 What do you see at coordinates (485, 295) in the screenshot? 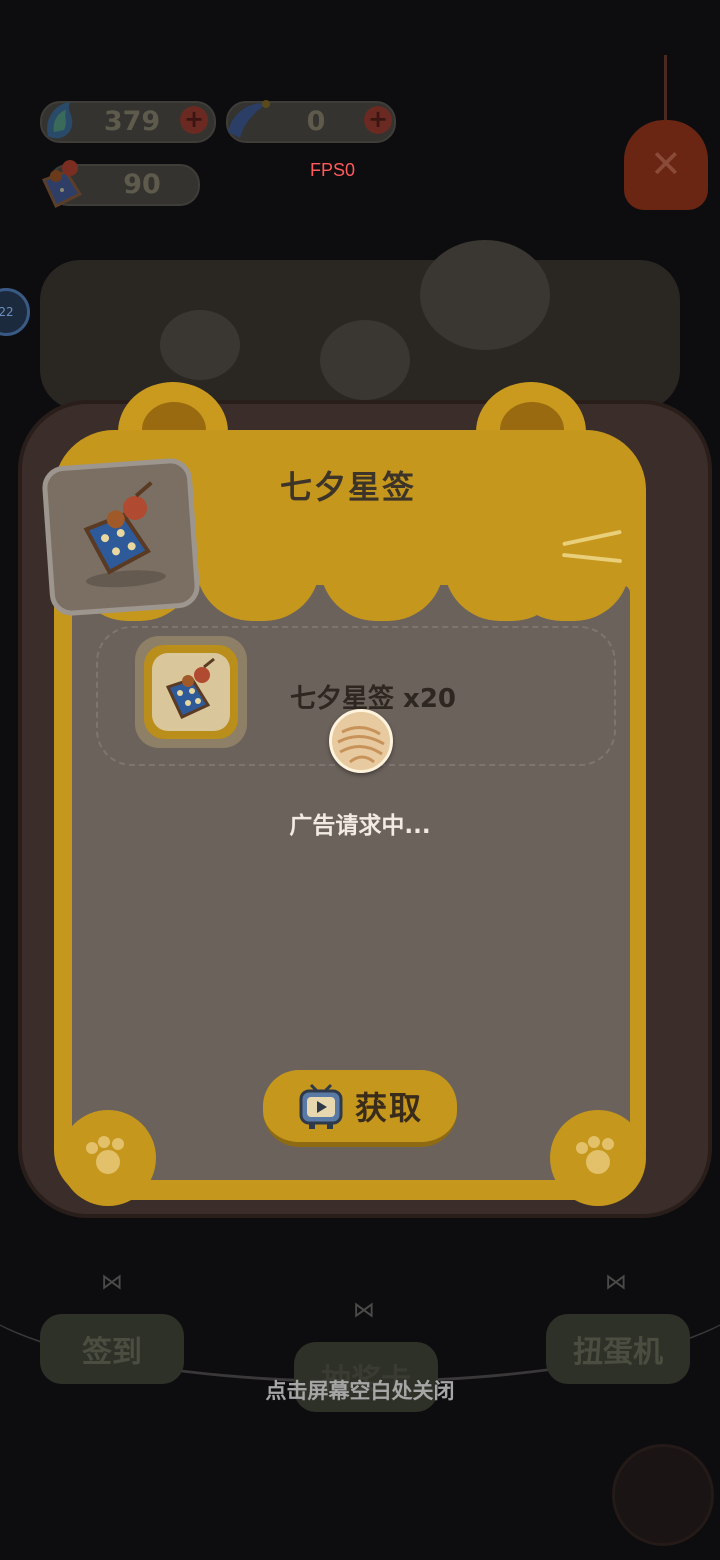
I see `cloud-decoration` at bounding box center [485, 295].